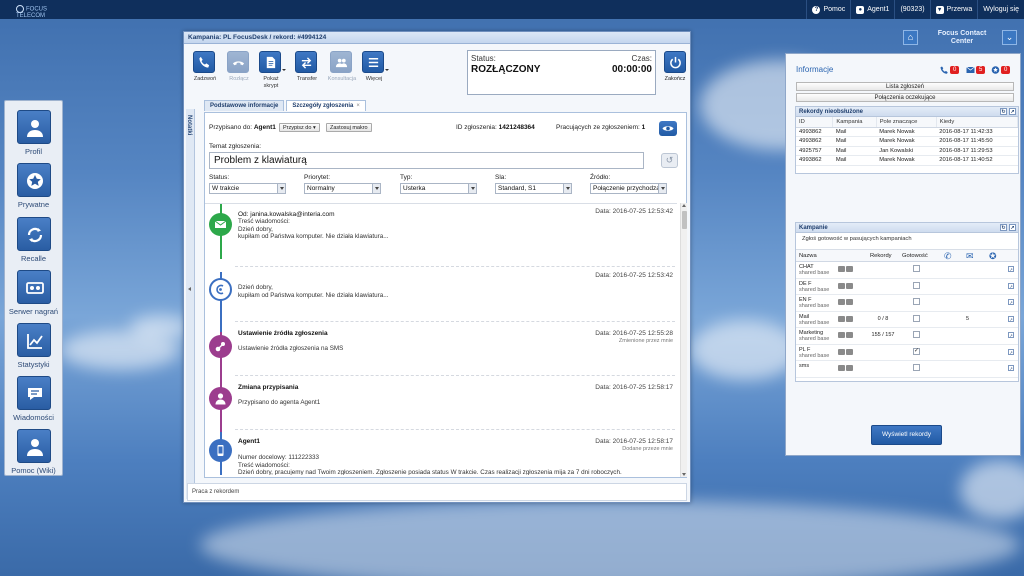 Image resolution: width=1024 pixels, height=576 pixels. Describe the element at coordinates (189, 289) in the screenshot. I see `chevron-left-icon` at that location.